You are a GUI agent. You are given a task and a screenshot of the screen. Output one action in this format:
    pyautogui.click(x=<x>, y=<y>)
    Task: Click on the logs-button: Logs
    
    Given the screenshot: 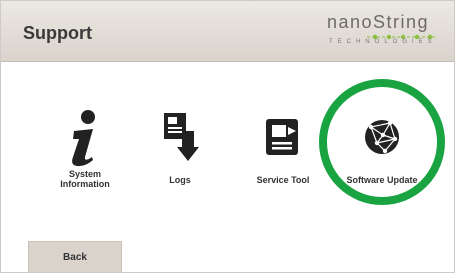 What is the action you would take?
    pyautogui.click(x=180, y=151)
    